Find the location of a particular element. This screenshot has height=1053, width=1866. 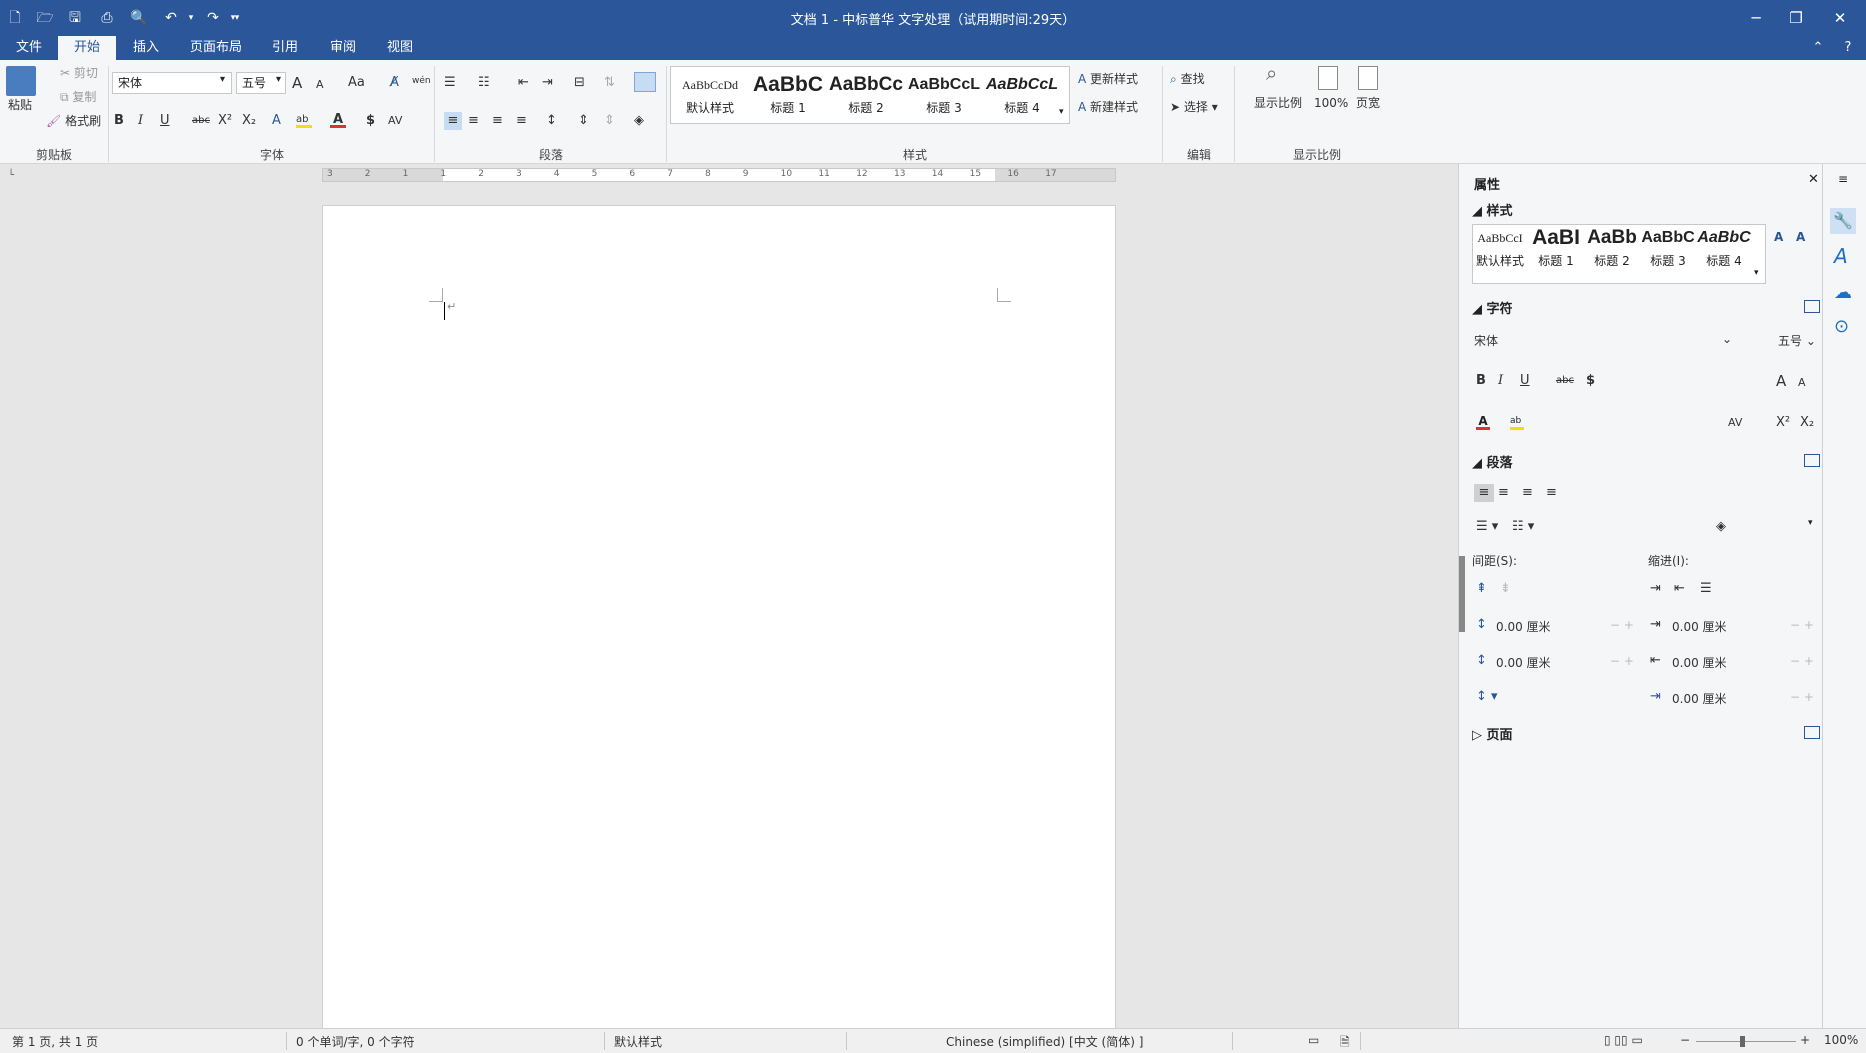

panel-font-color-icon: A is located at coordinates (1483, 422).